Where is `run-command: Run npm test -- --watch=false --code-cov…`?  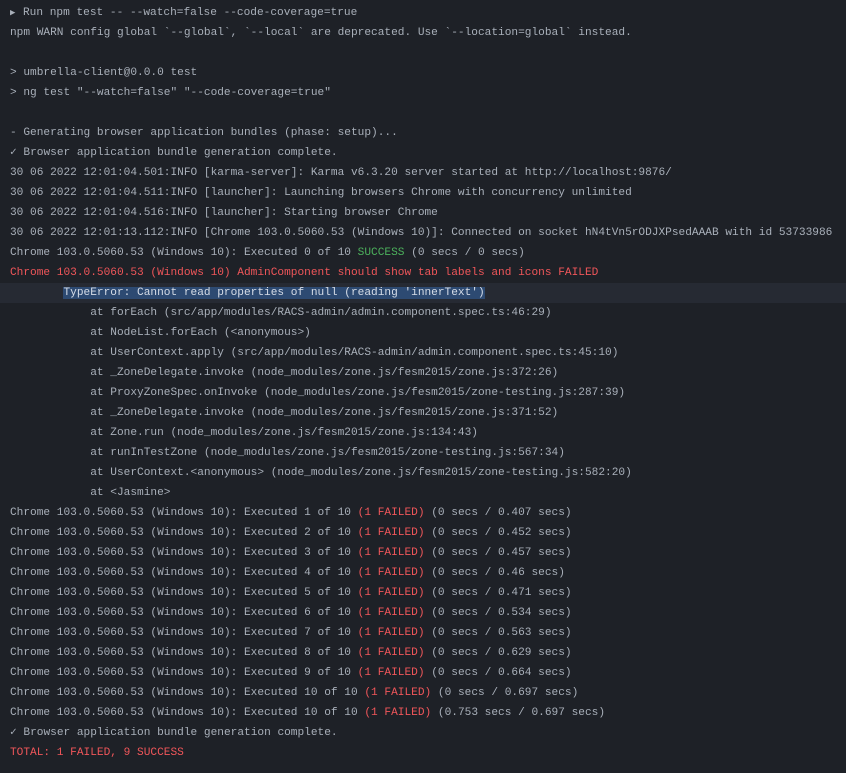 run-command: Run npm test -- --watch=false --code-cov… is located at coordinates (190, 13).